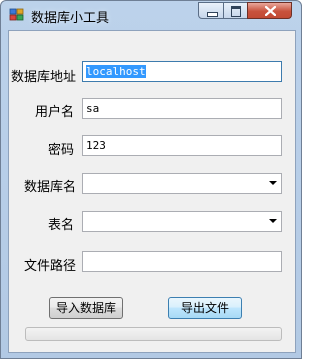 Image resolution: width=320 pixels, height=359 pixels. What do you see at coordinates (182, 145) in the screenshot?
I see `password-input: 123` at bounding box center [182, 145].